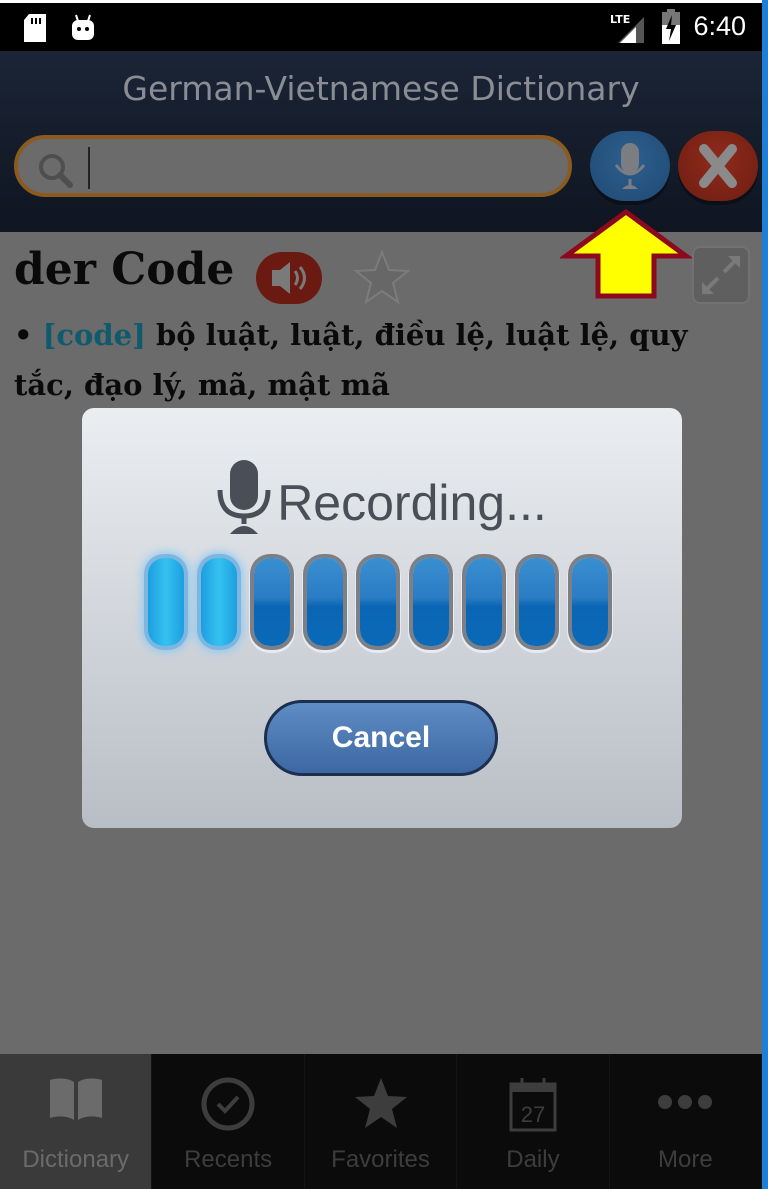  What do you see at coordinates (765, 594) in the screenshot?
I see `frame-border` at bounding box center [765, 594].